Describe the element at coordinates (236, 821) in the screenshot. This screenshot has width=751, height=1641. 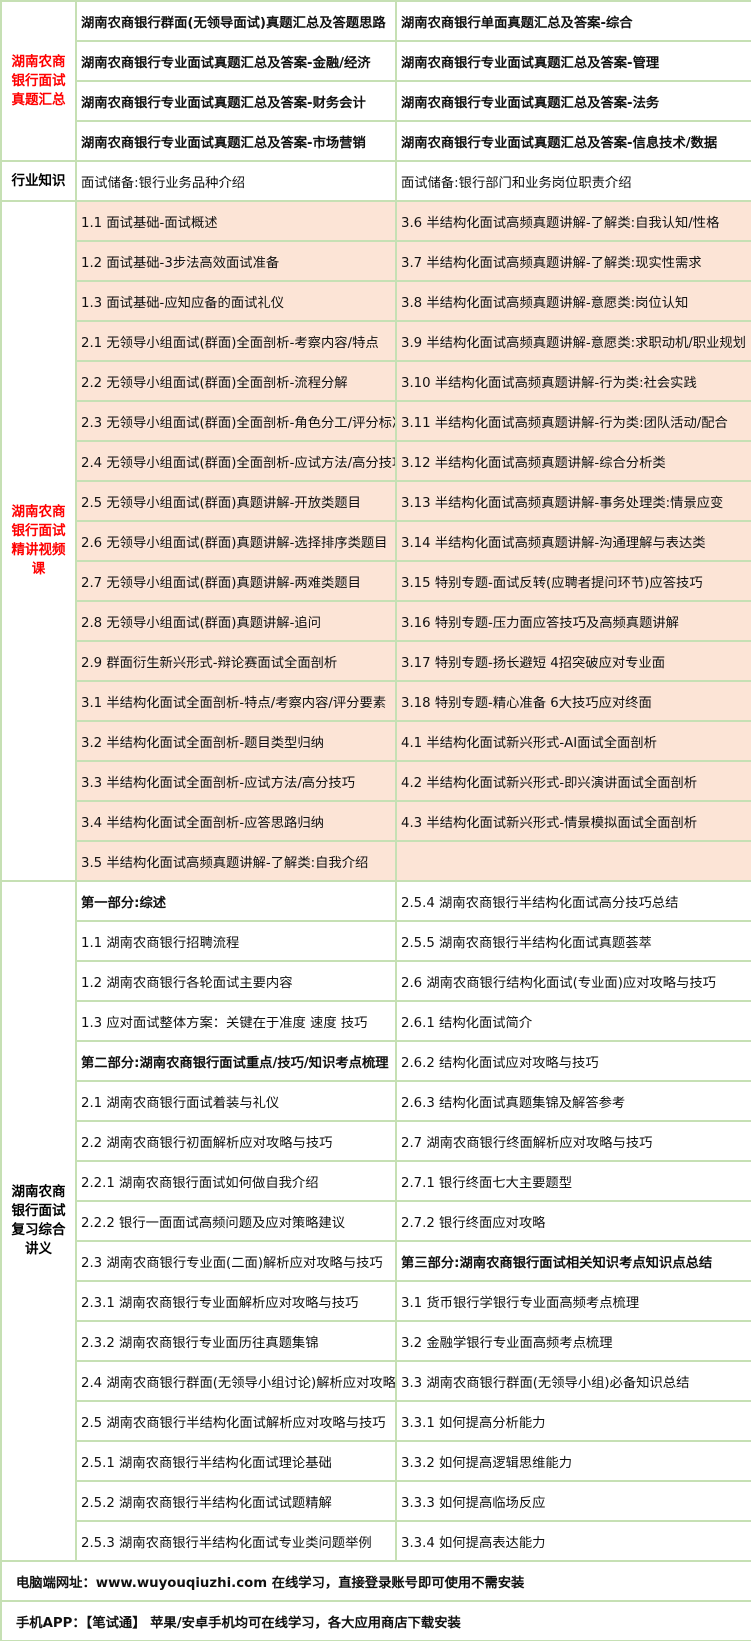
I see `video-item-link: 3.4 半结构化面试全面剖析-应答思路归纳` at that location.